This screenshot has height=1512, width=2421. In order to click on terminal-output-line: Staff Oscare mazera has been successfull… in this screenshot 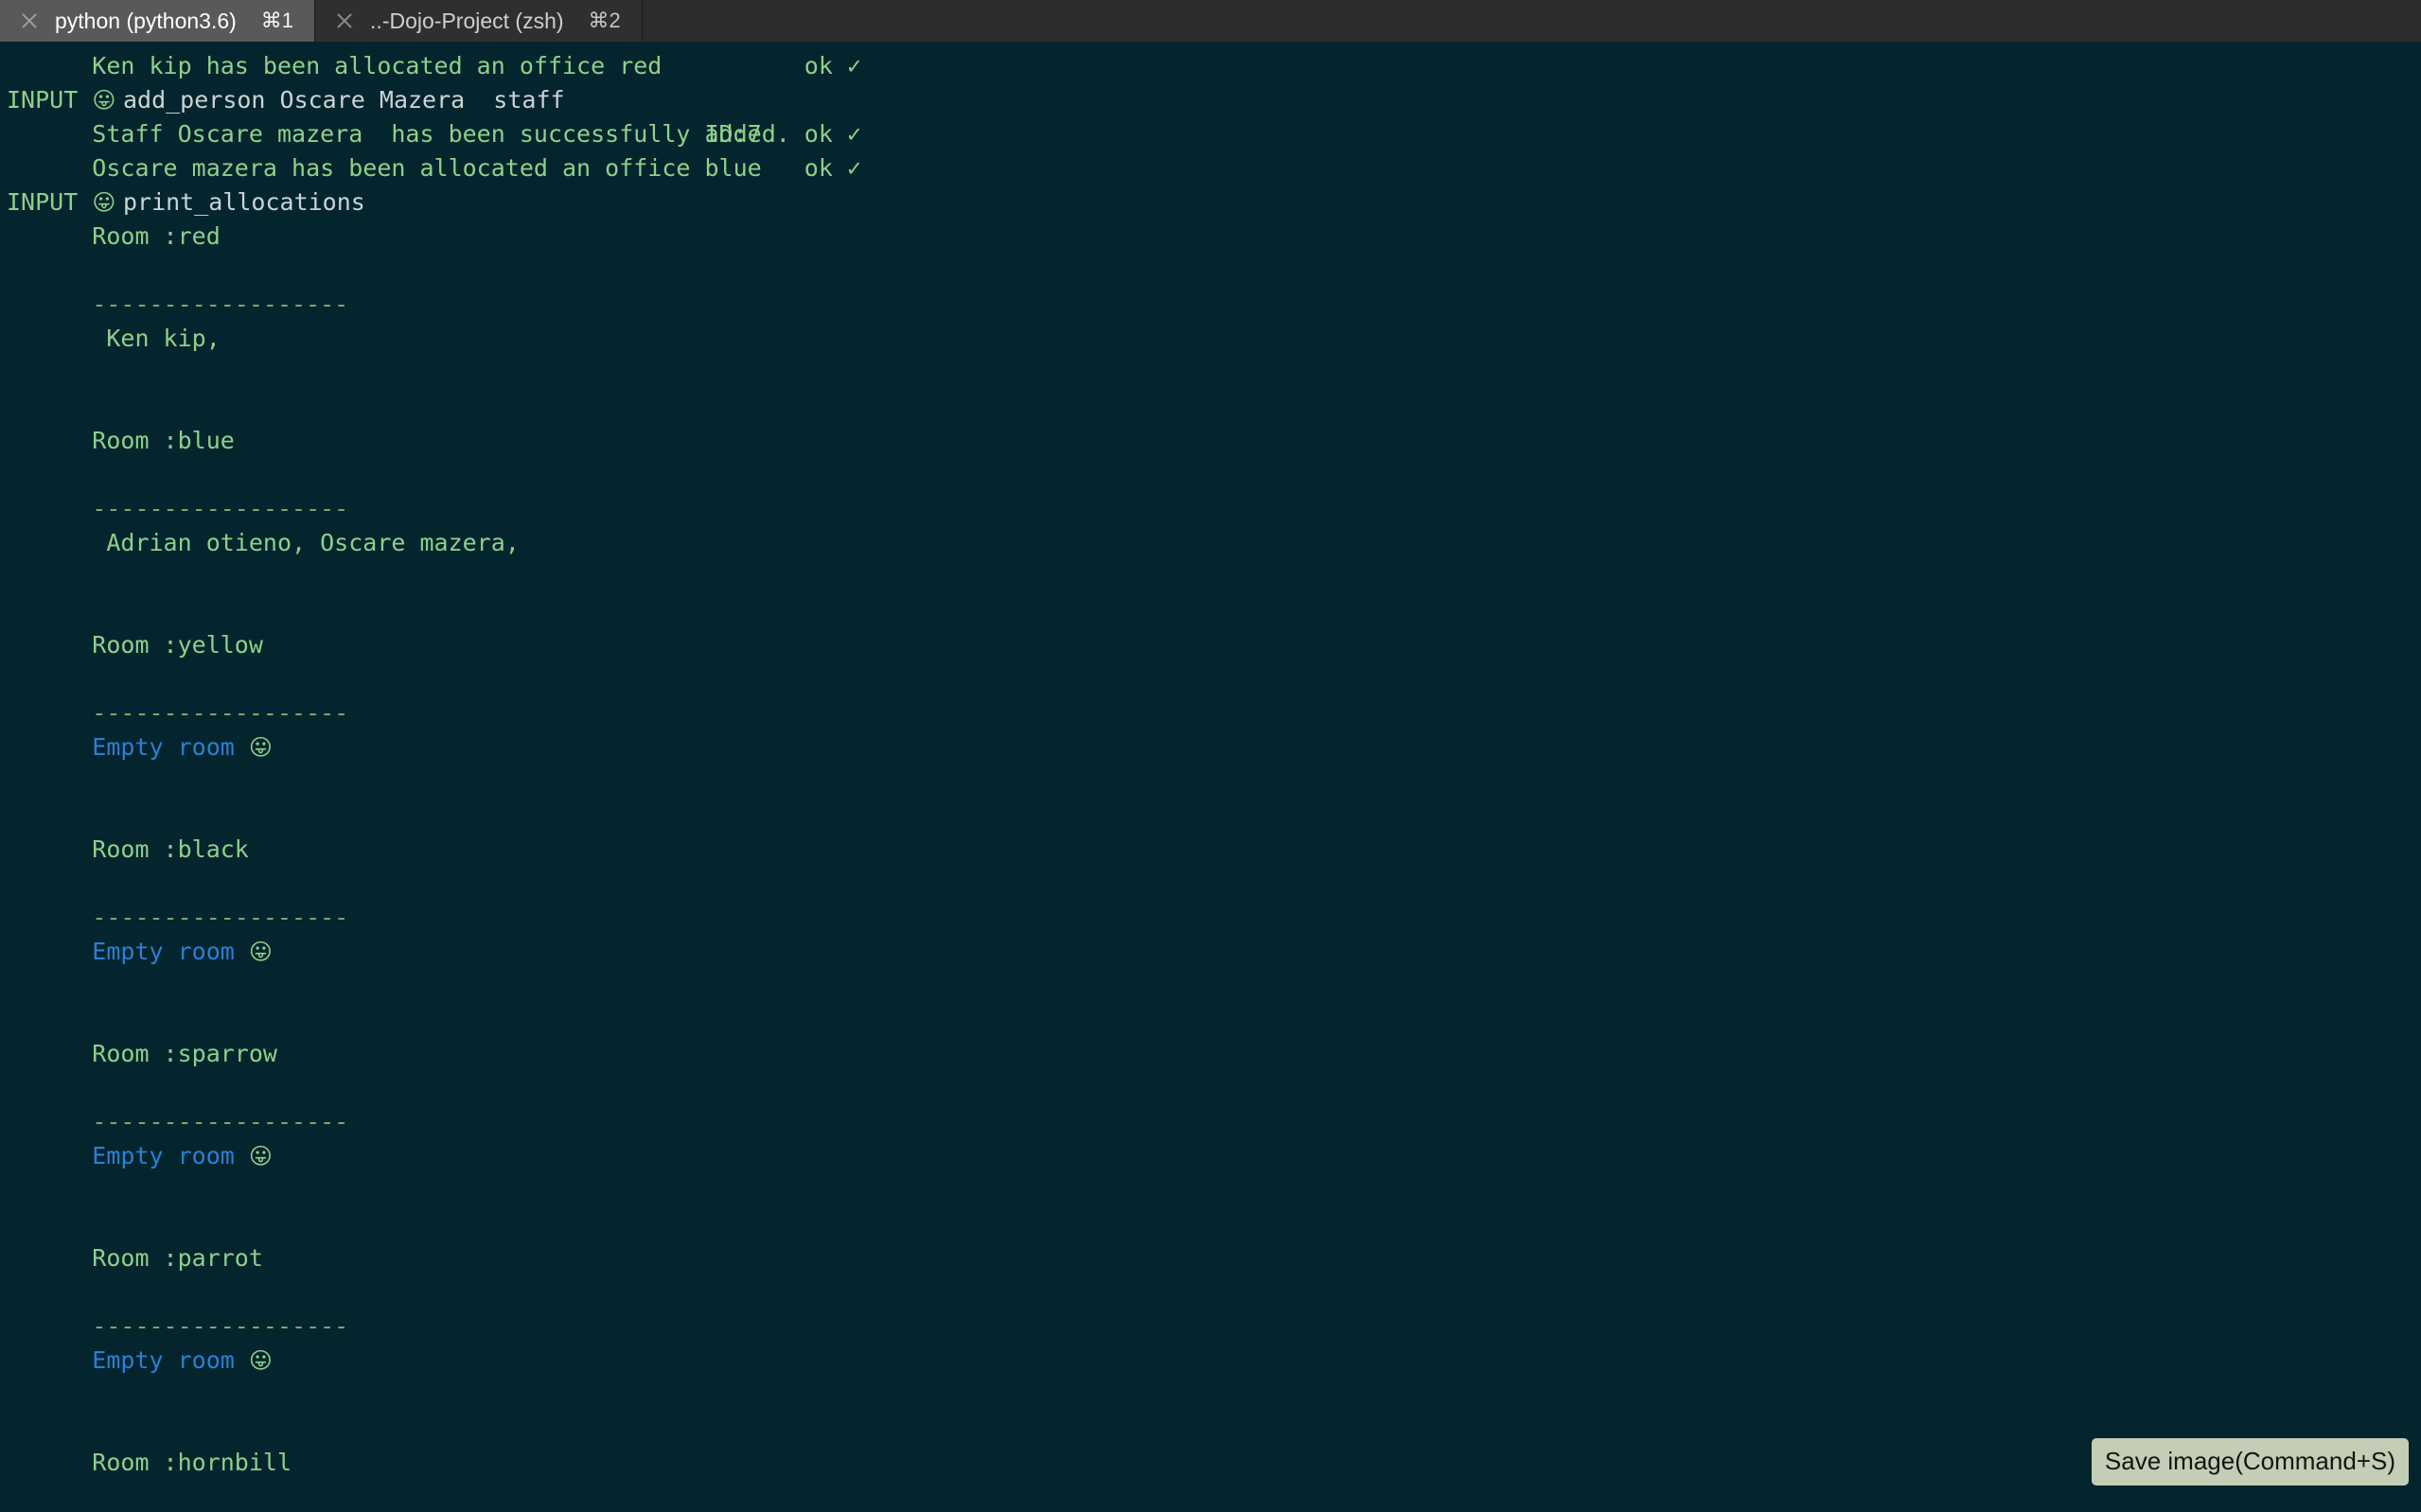, I will do `click(1210, 134)`.